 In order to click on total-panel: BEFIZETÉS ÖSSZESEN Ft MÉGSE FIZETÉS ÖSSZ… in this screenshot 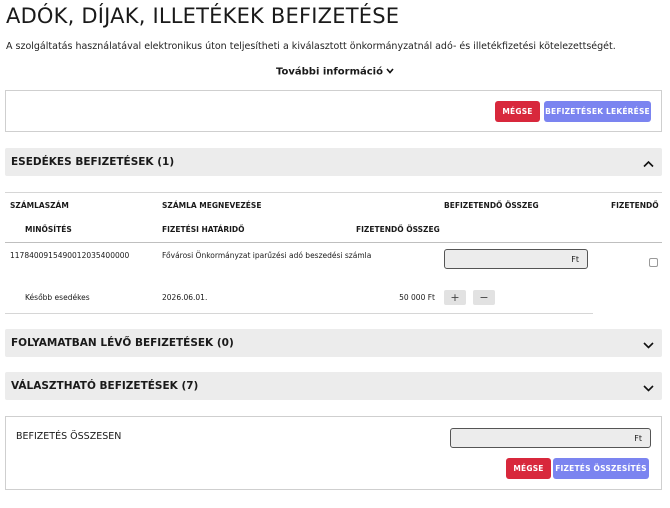, I will do `click(333, 453)`.